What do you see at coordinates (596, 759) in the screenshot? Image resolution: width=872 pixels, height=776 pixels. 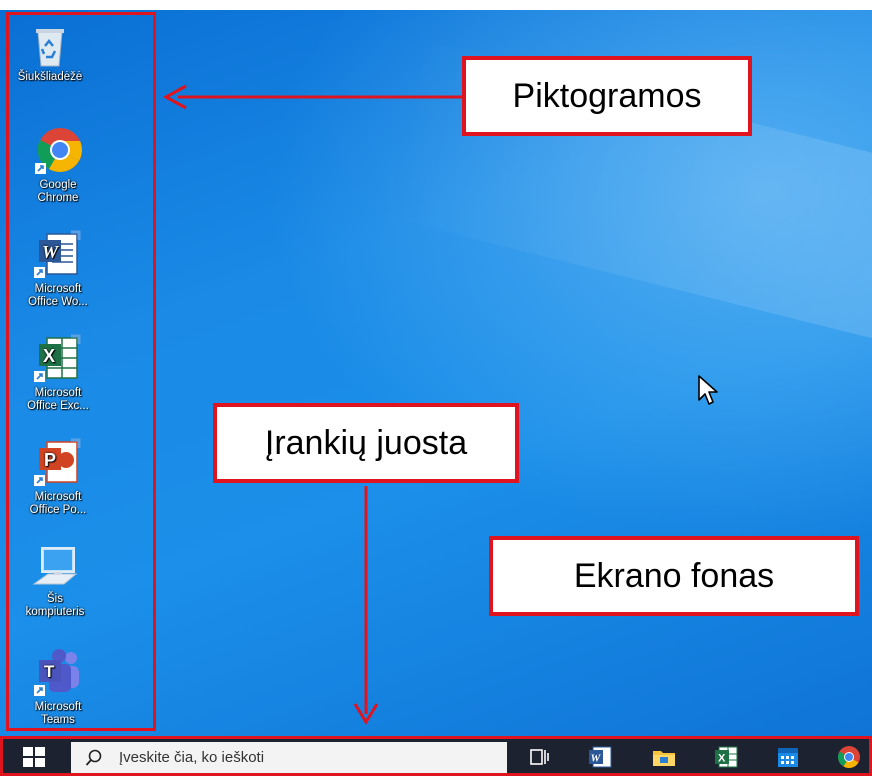 I see `svg-text: W` at bounding box center [596, 759].